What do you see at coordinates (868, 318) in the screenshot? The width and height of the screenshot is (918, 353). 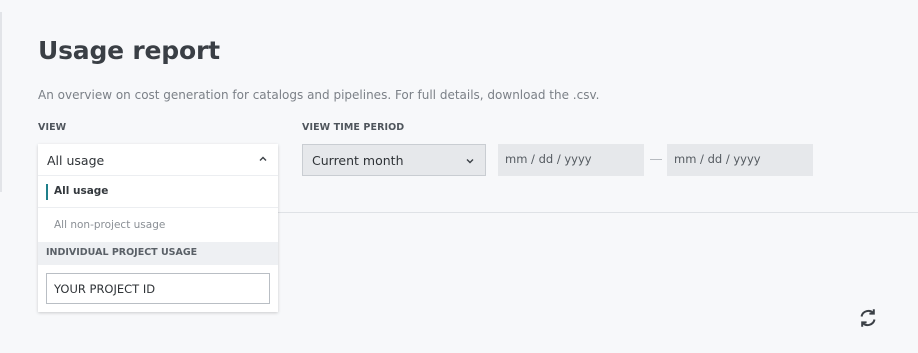 I see `refresh-icon` at bounding box center [868, 318].